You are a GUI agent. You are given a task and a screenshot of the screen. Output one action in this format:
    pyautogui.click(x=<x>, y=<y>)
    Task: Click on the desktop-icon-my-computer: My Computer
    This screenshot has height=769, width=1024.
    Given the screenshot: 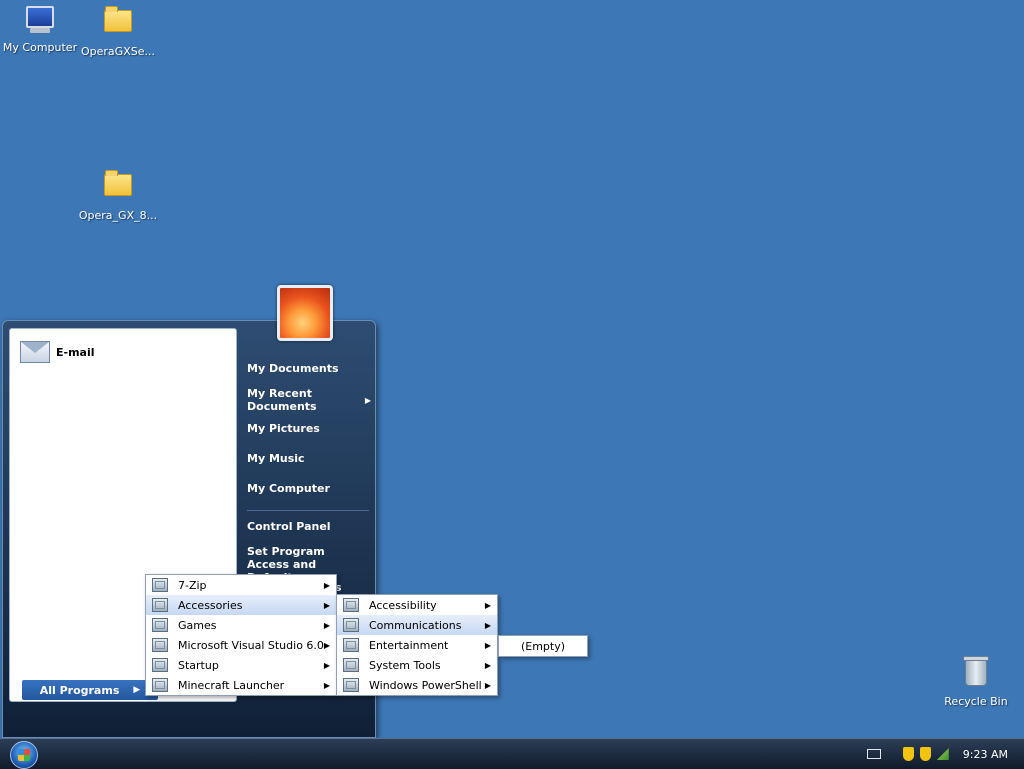 What is the action you would take?
    pyautogui.click(x=40, y=29)
    